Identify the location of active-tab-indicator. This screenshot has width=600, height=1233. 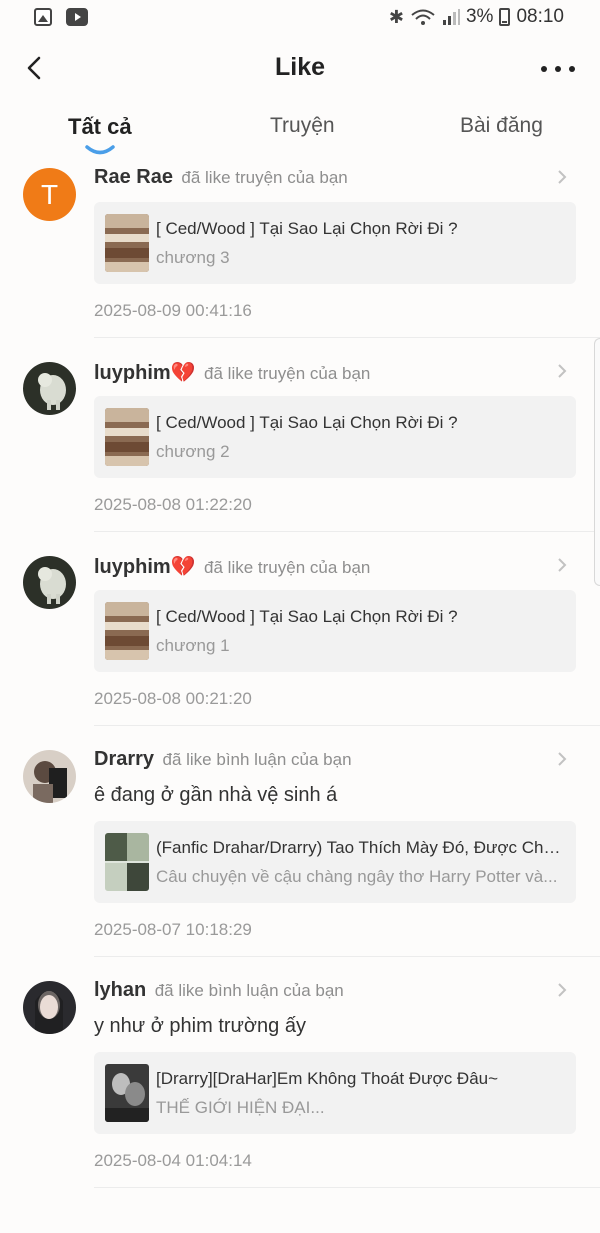
(100, 150).